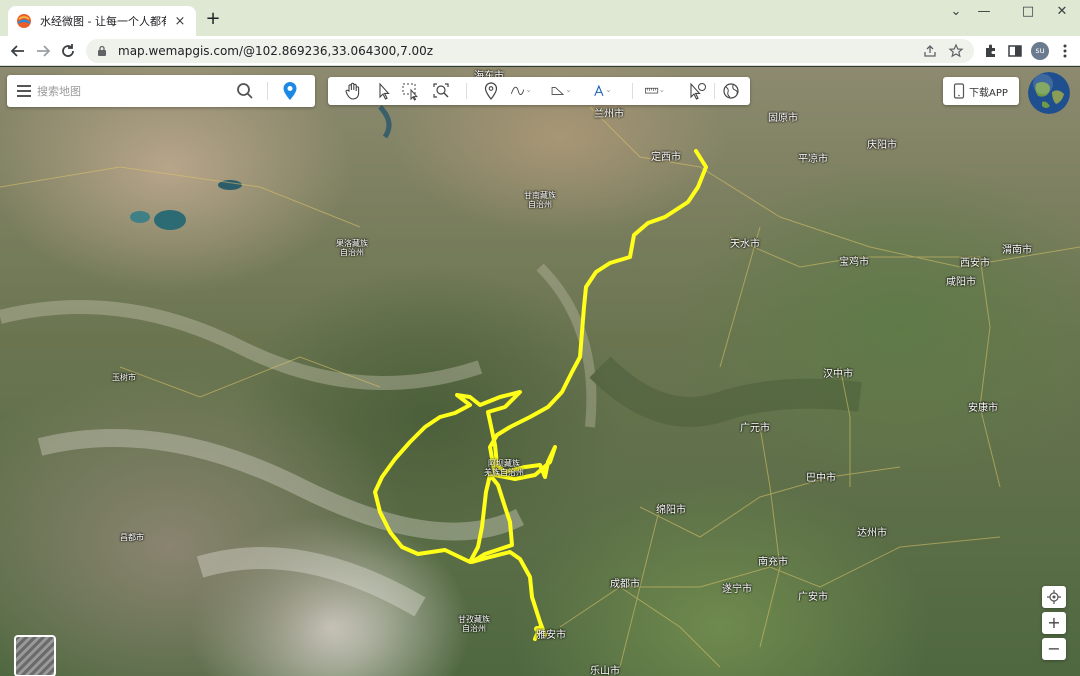 Image resolution: width=1080 pixels, height=676 pixels. Describe the element at coordinates (1054, 649) in the screenshot. I see `zoom-out-button: −` at that location.